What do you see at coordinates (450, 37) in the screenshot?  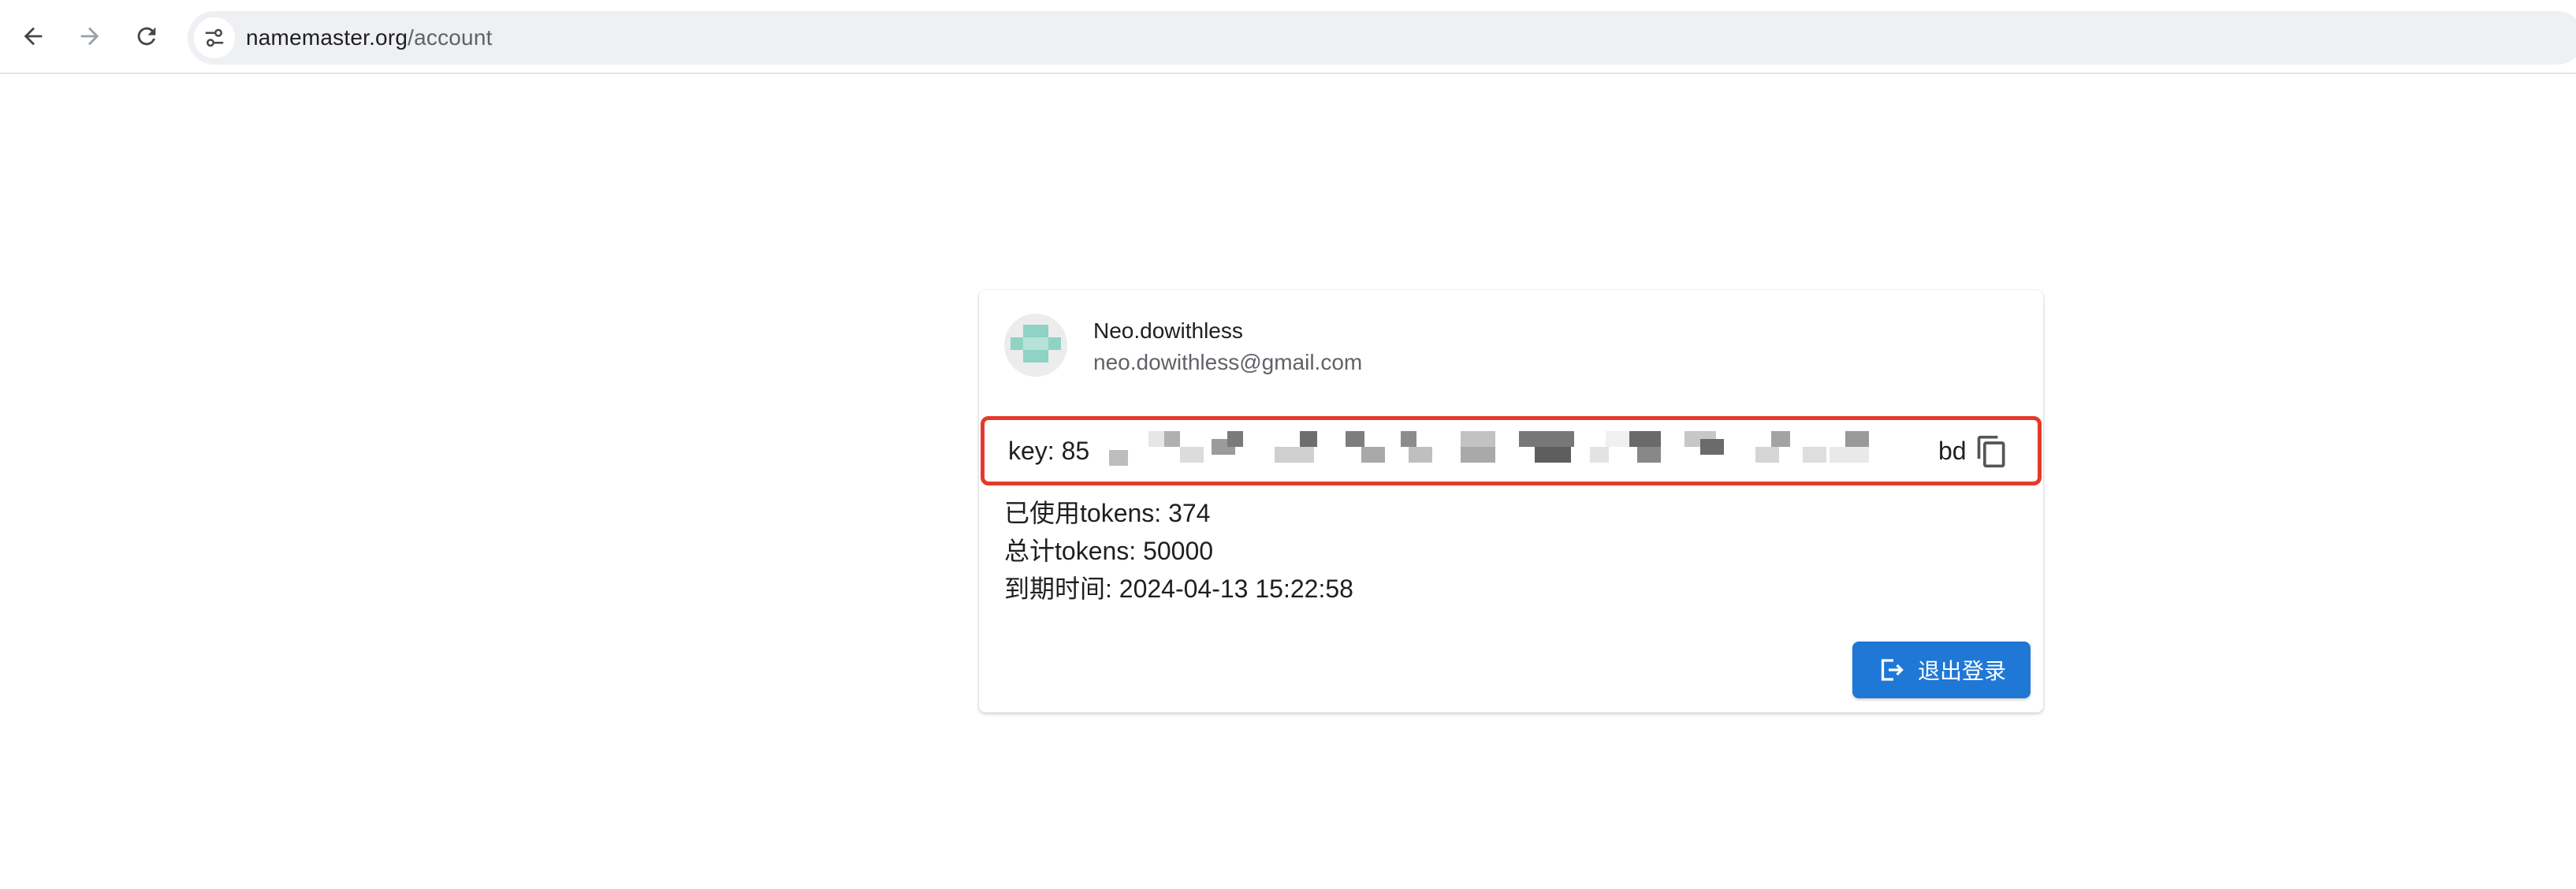 I see `url-path: /account` at bounding box center [450, 37].